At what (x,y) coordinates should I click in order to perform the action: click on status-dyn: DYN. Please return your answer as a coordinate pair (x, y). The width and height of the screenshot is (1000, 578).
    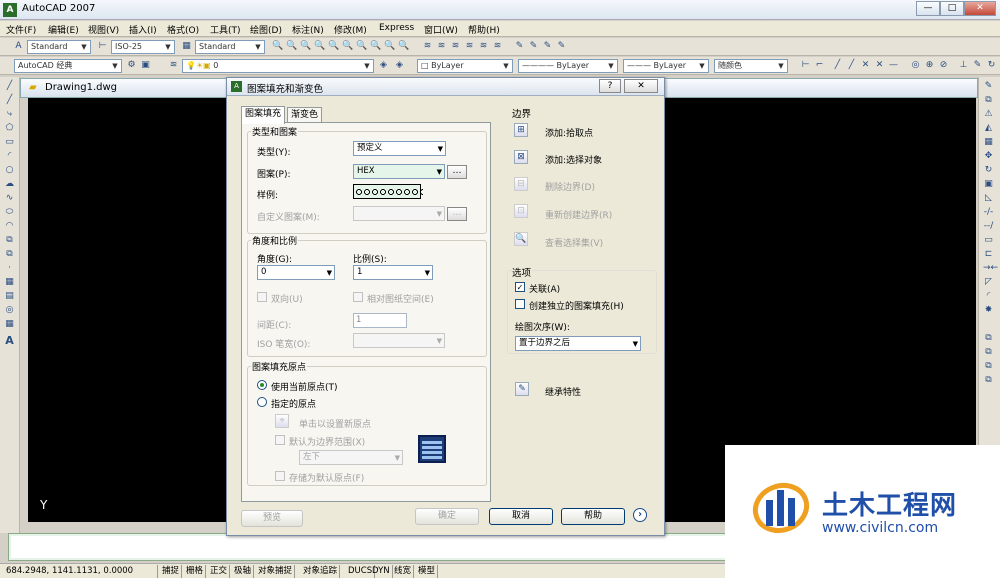
    Looking at the image, I should click on (381, 571).